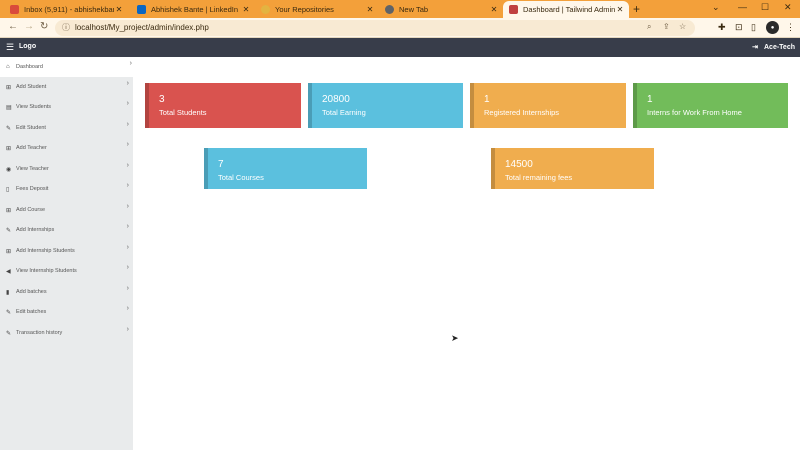 The width and height of the screenshot is (800, 450). Describe the element at coordinates (344, 112) in the screenshot. I see `stat-label: Total Earning` at that location.